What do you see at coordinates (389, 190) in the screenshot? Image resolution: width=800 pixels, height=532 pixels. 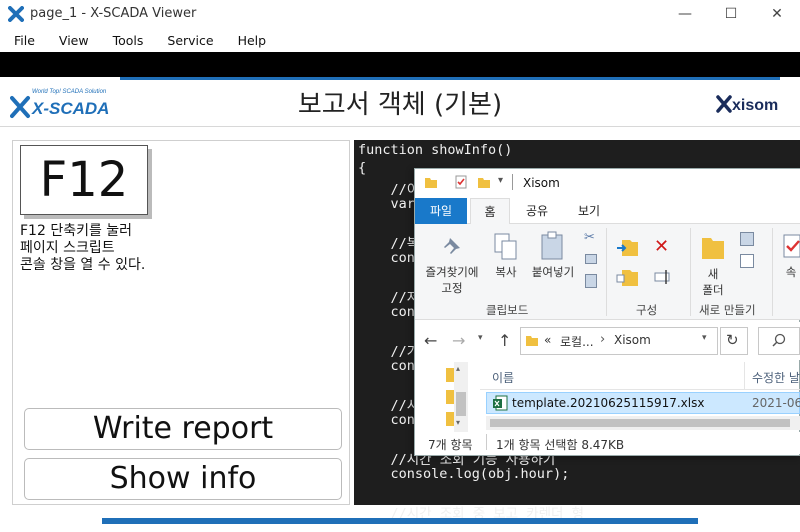 I see `code-line: //이` at bounding box center [389, 190].